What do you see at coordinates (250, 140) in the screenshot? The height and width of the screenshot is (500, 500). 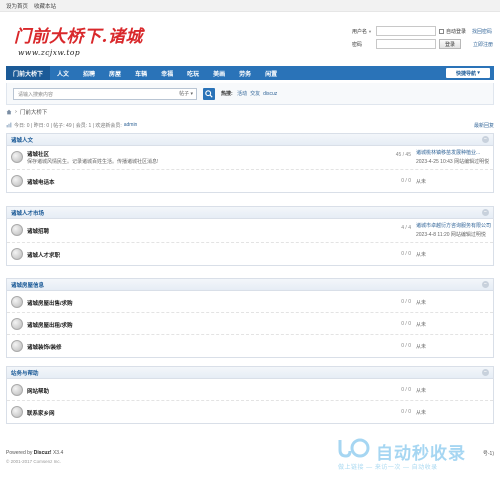 I see `category-header: 诸城人文 −` at bounding box center [250, 140].